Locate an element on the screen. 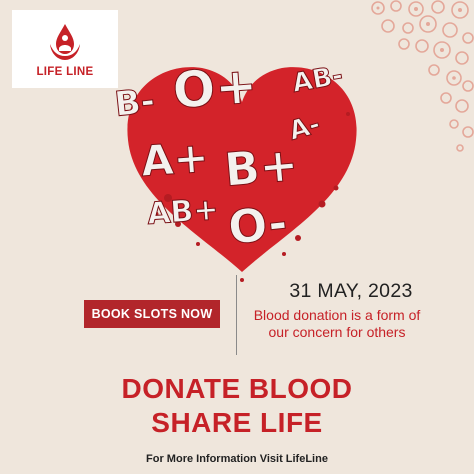 This screenshot has height=474, width=474. blood-type-label: B+ is located at coordinates (261, 167).